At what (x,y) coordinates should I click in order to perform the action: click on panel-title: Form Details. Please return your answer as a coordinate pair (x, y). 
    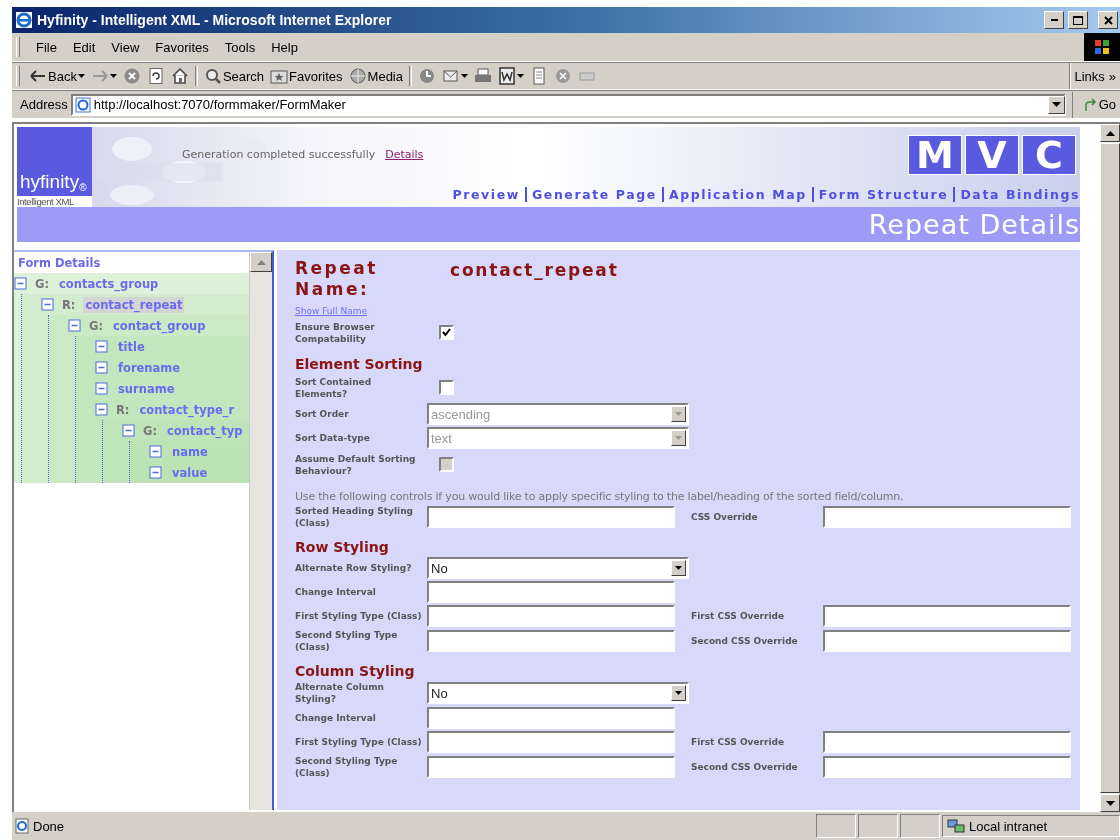
    Looking at the image, I should click on (59, 264).